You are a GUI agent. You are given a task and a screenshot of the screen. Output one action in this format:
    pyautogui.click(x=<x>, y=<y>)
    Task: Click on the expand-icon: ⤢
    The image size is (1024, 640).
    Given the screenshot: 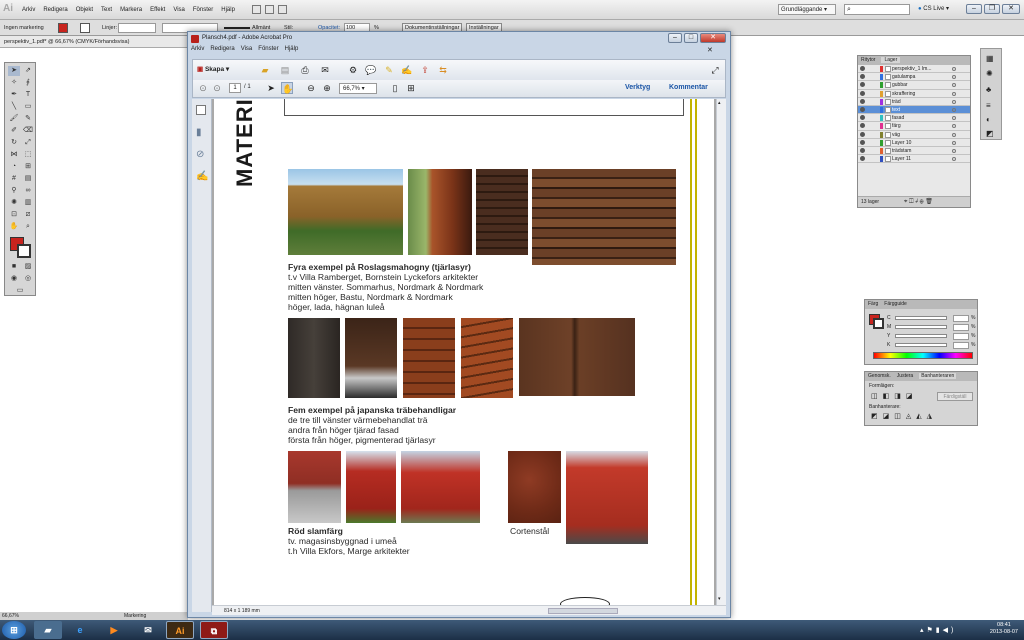 What is the action you would take?
    pyautogui.click(x=715, y=70)
    